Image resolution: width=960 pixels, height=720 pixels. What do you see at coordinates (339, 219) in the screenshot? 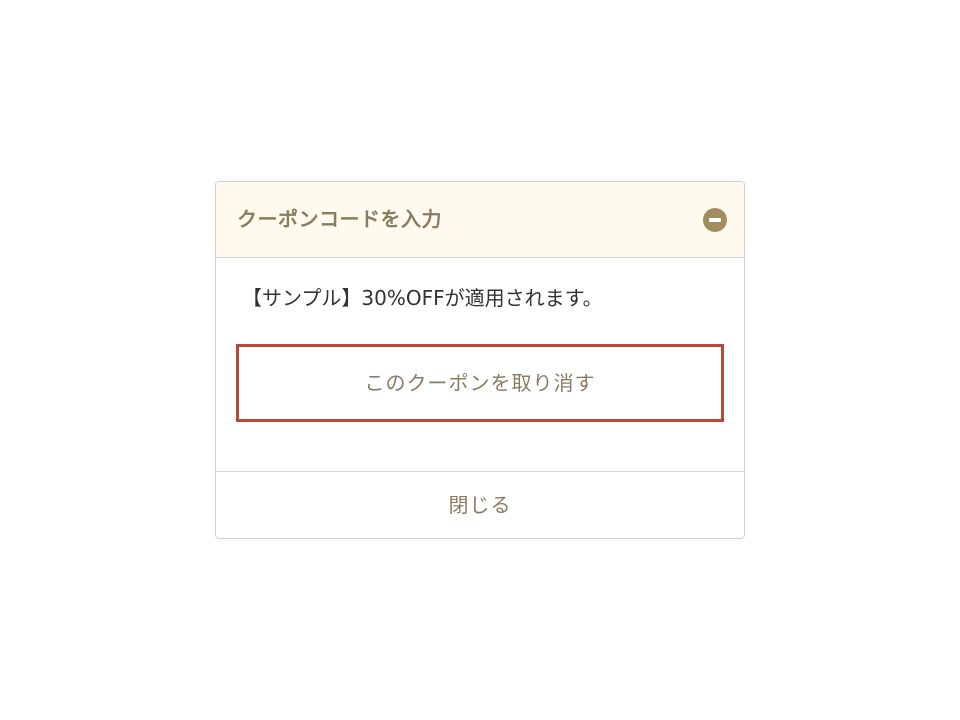
I see `coupon-panel-title: クーポンコードを入力` at bounding box center [339, 219].